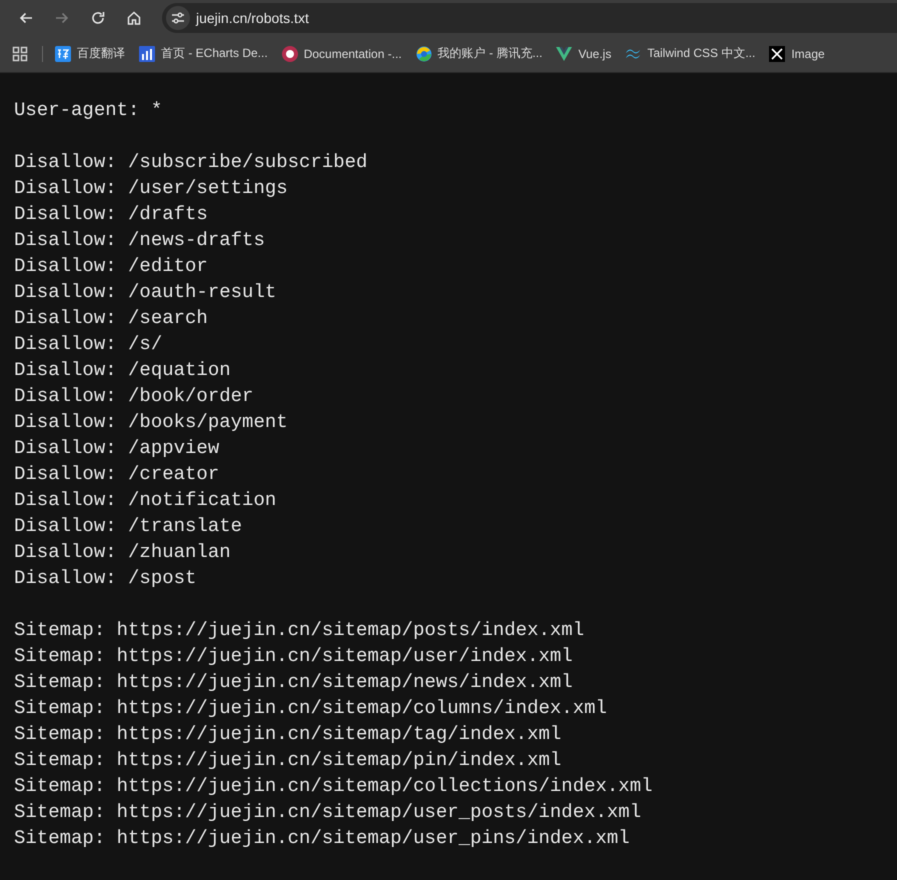 The width and height of the screenshot is (897, 880). I want to click on bookmark-link: Image, so click(797, 54).